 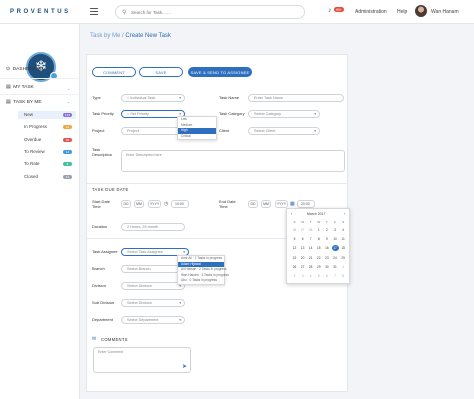 What do you see at coordinates (153, 98) in the screenshot?
I see `type-select: ○ Individual Task ▾` at bounding box center [153, 98].